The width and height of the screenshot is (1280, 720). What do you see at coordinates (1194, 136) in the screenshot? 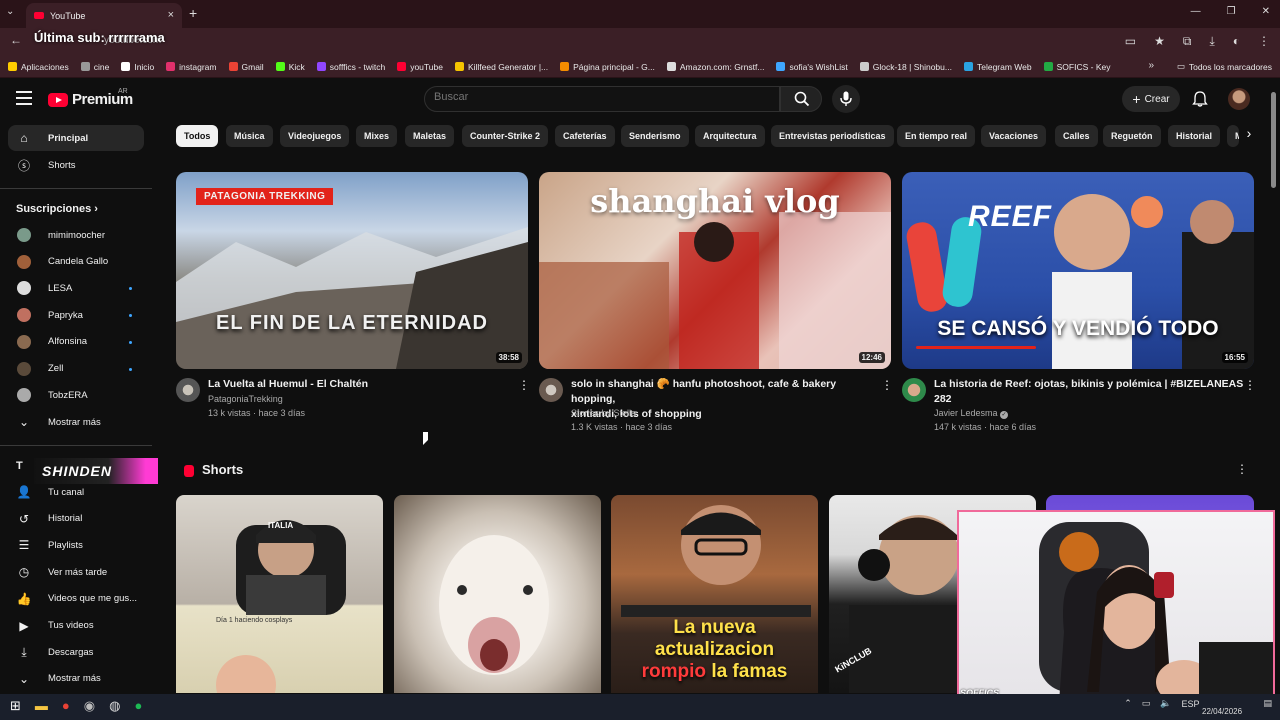
I see `filter-chip: Historial` at bounding box center [1194, 136].